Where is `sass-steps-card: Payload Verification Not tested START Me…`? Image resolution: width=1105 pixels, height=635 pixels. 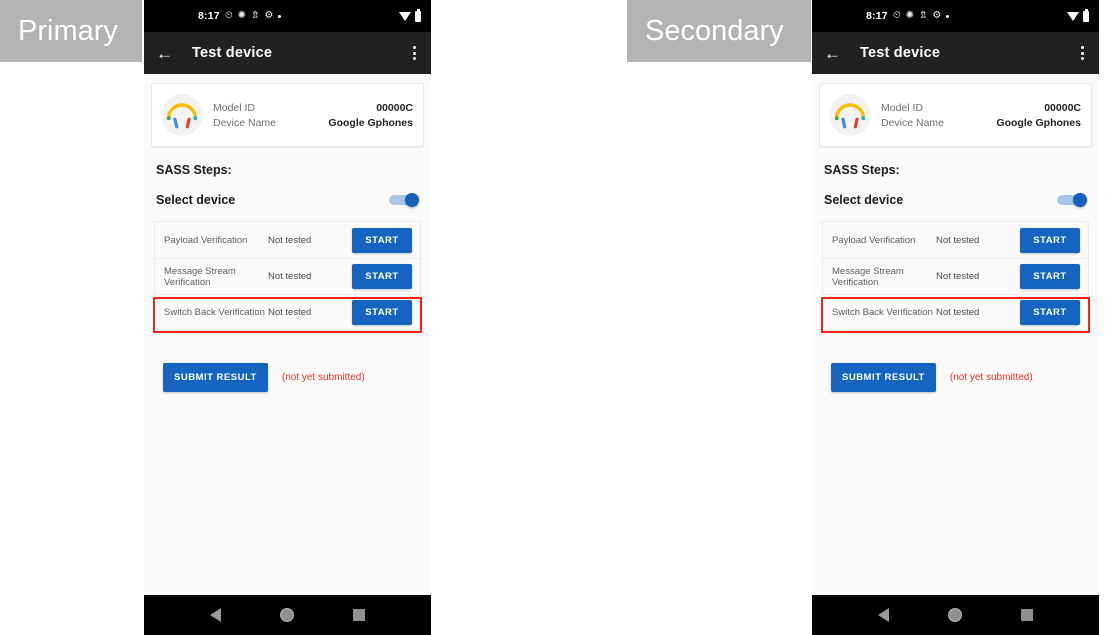 sass-steps-card: Payload Verification Not tested START Me… is located at coordinates (955, 276).